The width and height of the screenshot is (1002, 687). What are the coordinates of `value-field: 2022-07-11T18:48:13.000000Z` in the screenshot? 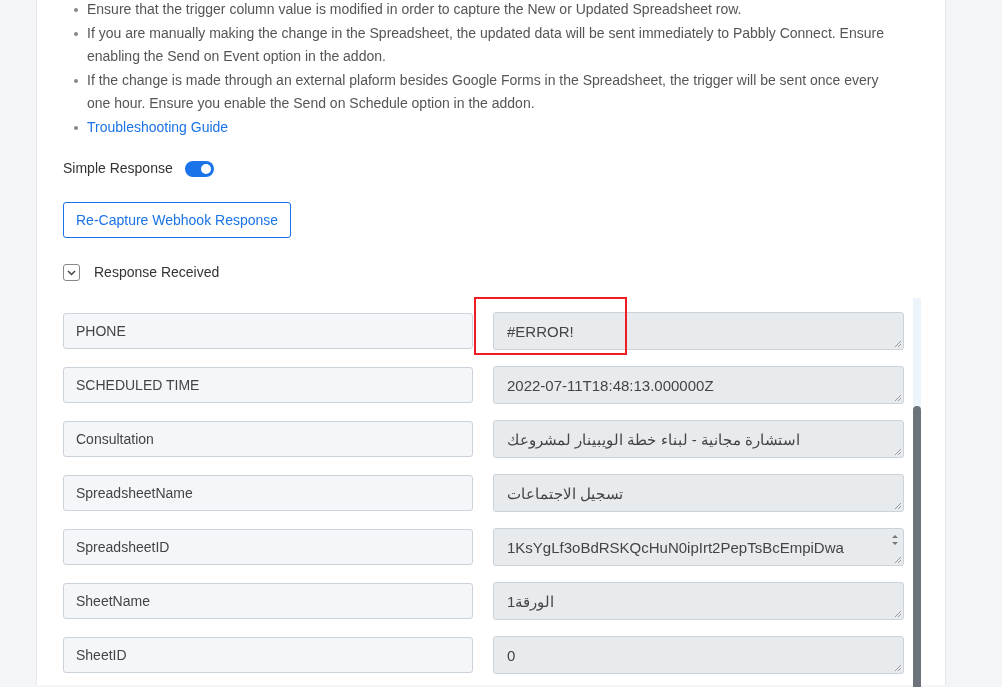 It's located at (698, 385).